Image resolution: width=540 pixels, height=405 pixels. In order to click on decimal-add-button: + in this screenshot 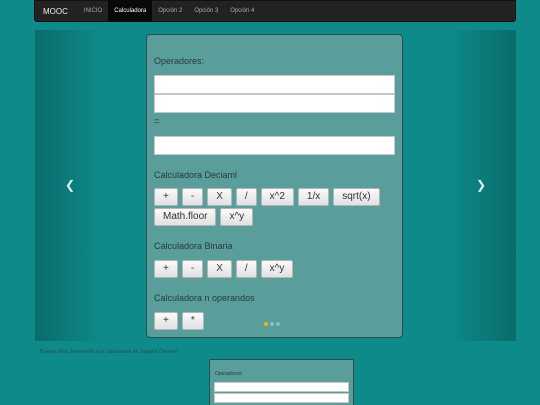, I will do `click(166, 197)`.